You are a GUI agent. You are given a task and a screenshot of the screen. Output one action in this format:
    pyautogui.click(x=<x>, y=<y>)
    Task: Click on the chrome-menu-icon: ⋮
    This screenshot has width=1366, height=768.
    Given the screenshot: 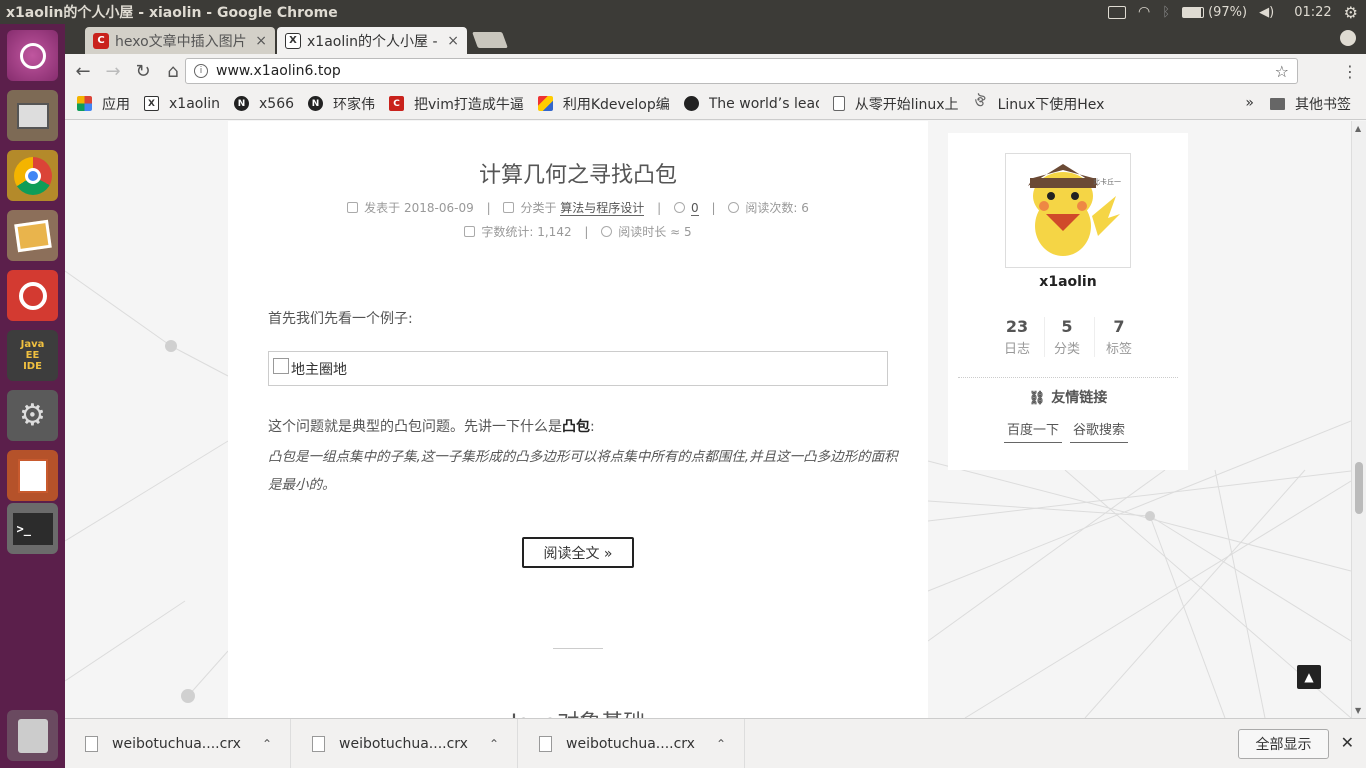 What is the action you would take?
    pyautogui.click(x=1350, y=71)
    